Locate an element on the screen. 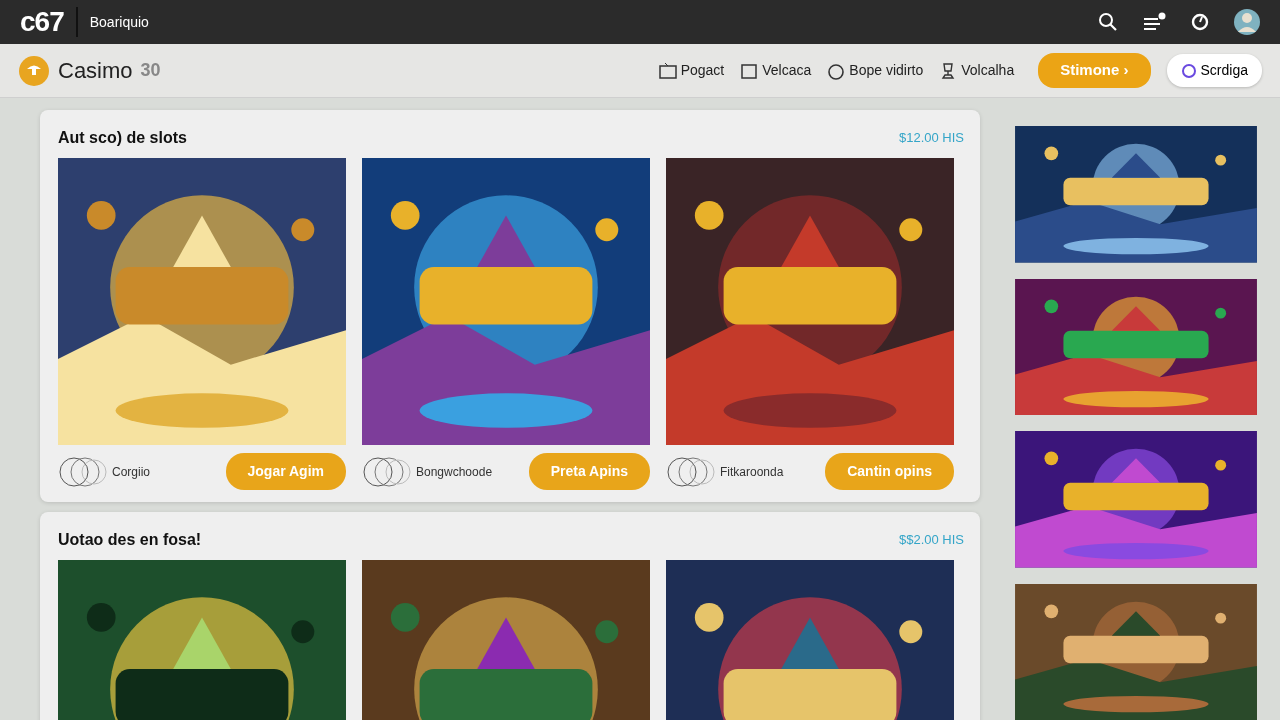 Image resolution: width=1280 pixels, height=720 pixels. provider-name: Corgiio is located at coordinates (131, 472).